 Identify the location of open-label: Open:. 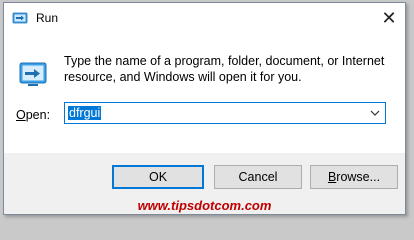
(33, 115).